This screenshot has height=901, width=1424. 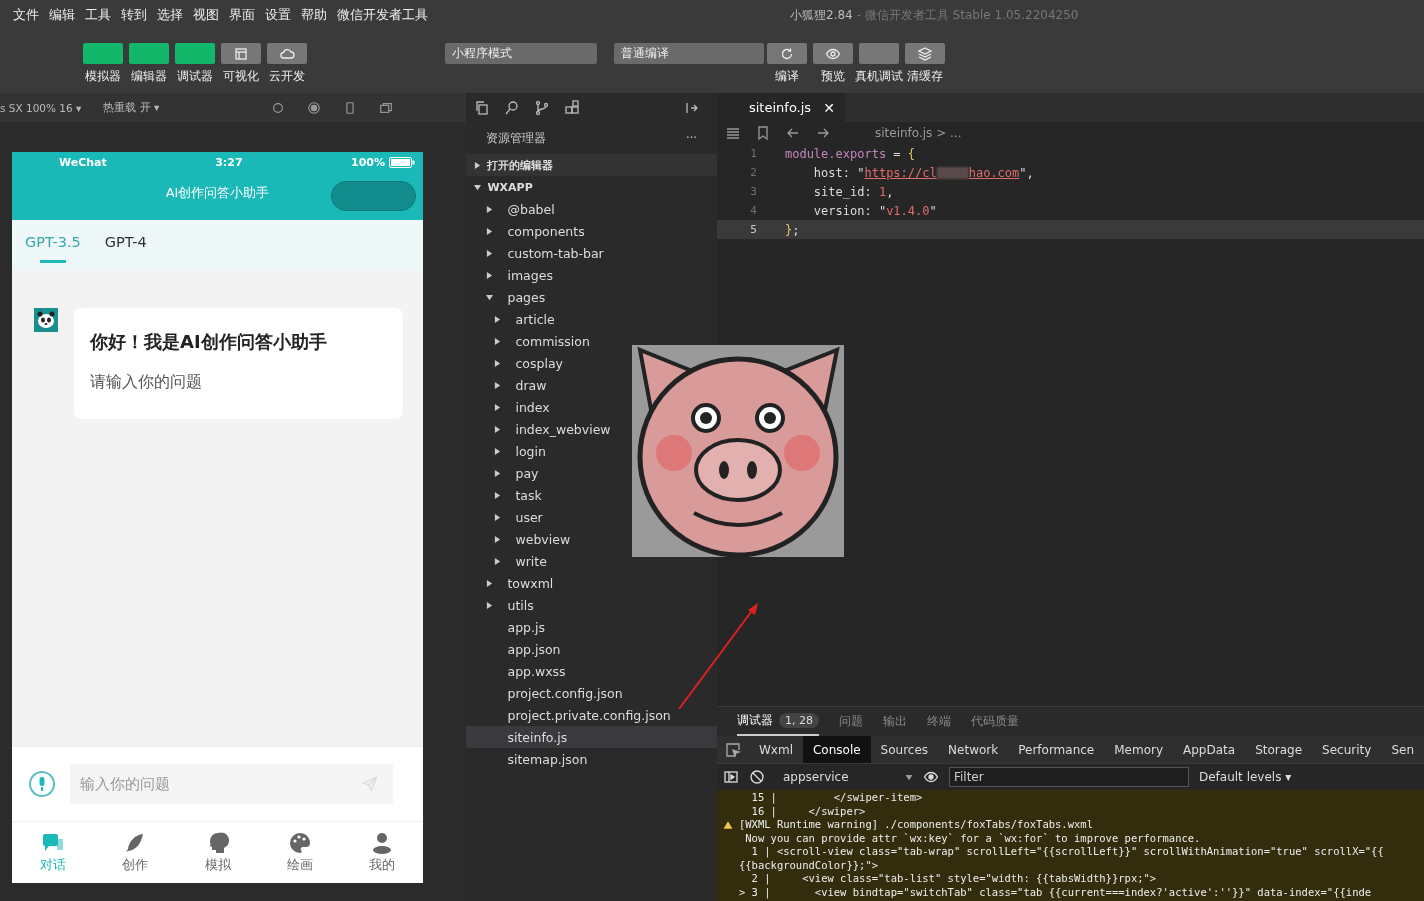 I want to click on folder-row: write, so click(x=508, y=561).